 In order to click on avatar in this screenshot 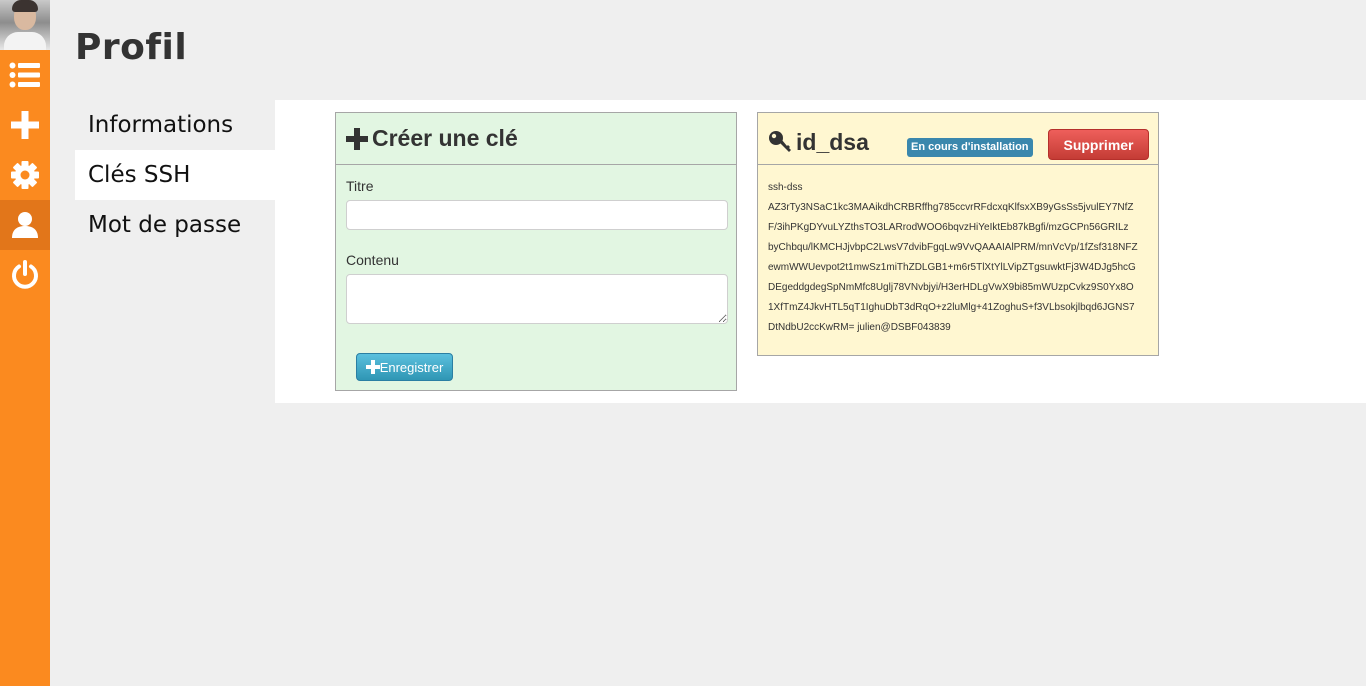, I will do `click(25, 25)`.